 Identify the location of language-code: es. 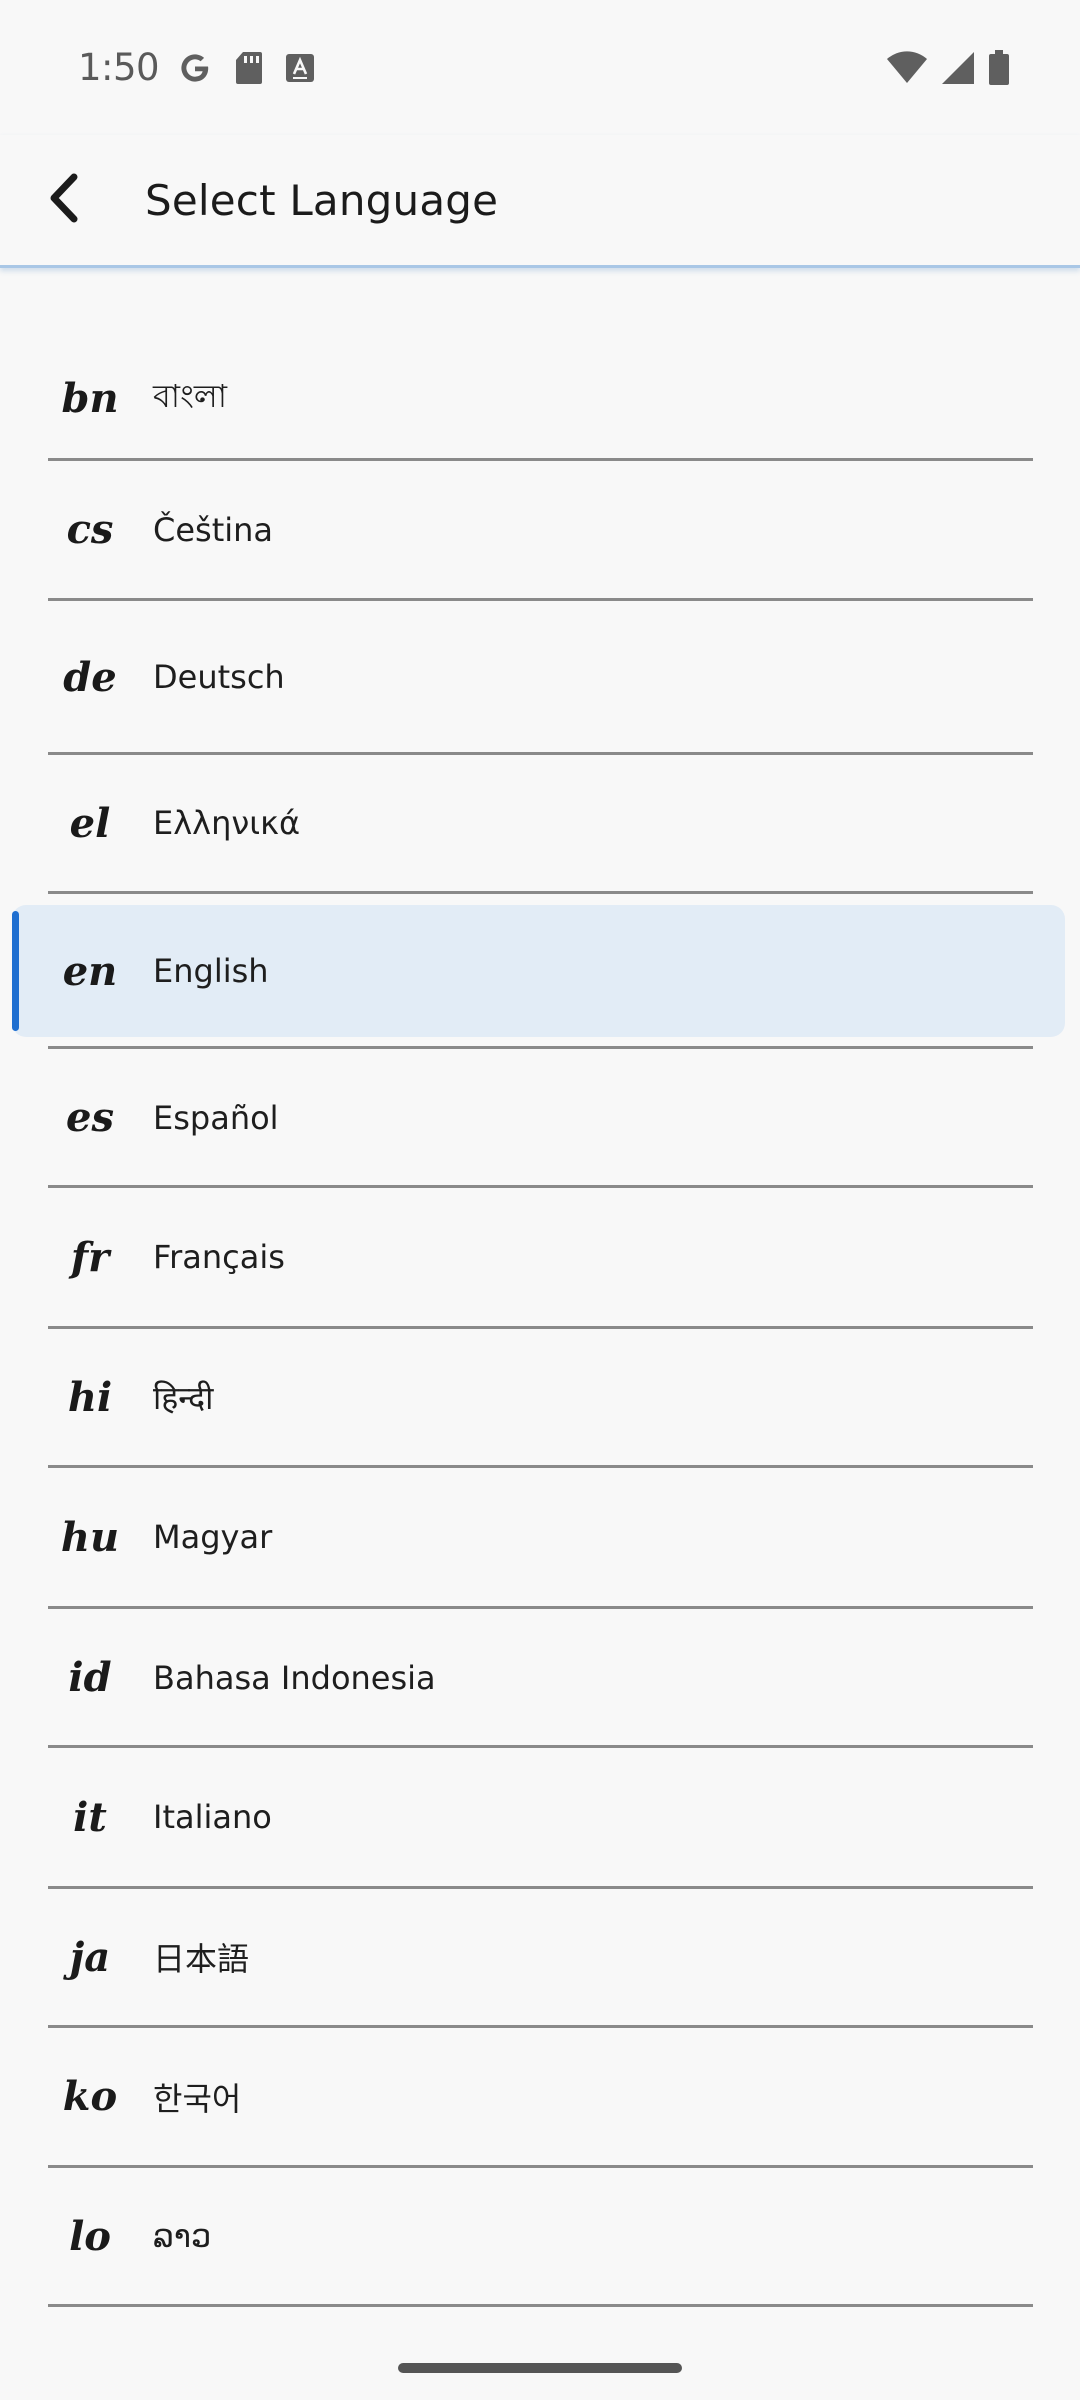
(90, 1117).